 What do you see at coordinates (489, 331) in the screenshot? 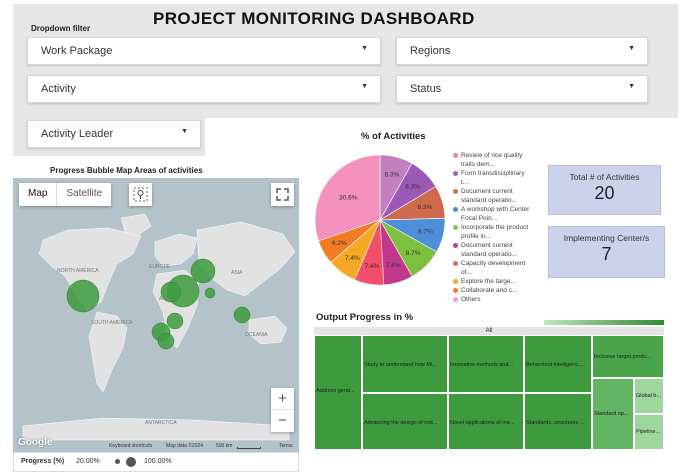
I see `treemap-header: All` at bounding box center [489, 331].